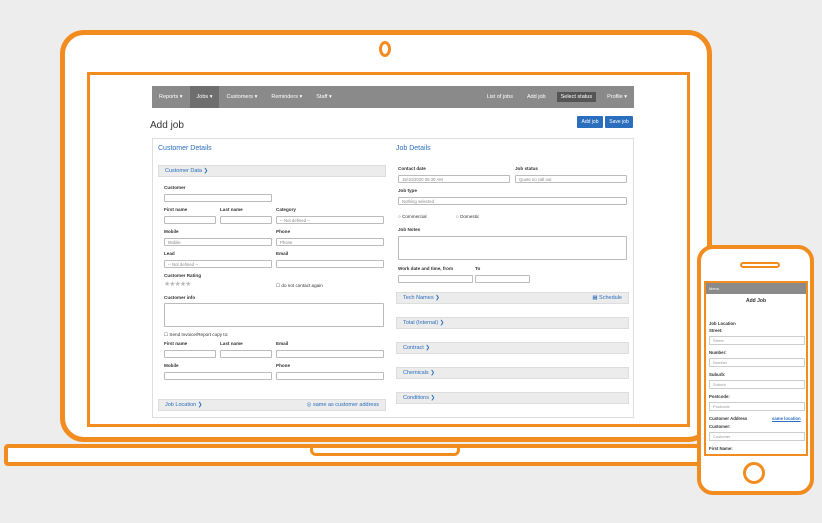  What do you see at coordinates (717, 374) in the screenshot?
I see `phone-suburb-label: Suburb:` at bounding box center [717, 374].